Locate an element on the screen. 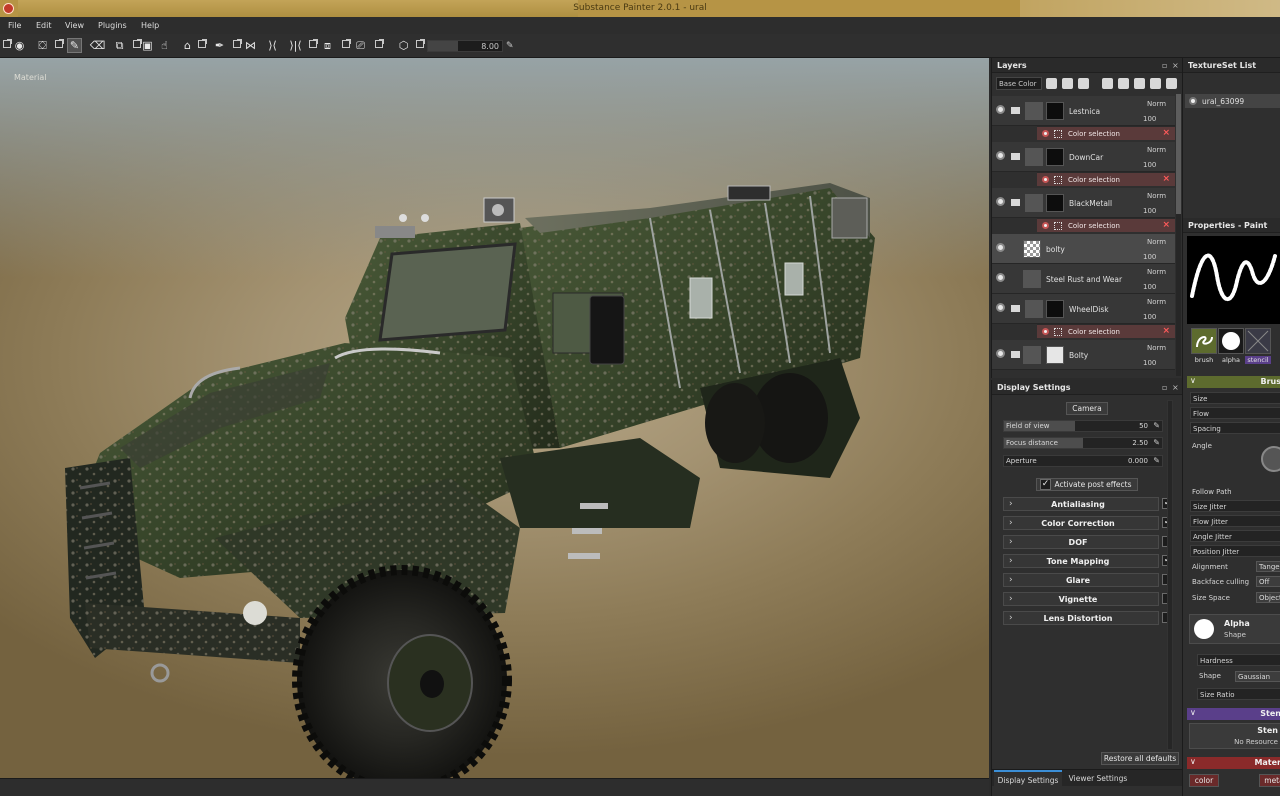  follow-path-row: Follow Path is located at coordinates (1235, 492).